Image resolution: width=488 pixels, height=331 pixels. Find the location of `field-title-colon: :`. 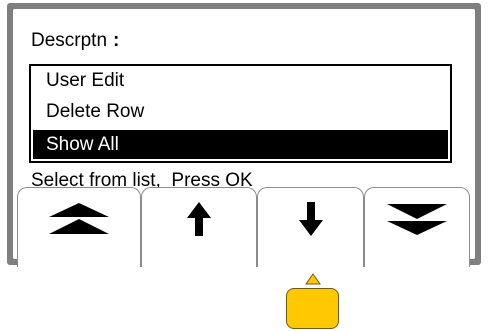

field-title-colon: : is located at coordinates (116, 40).